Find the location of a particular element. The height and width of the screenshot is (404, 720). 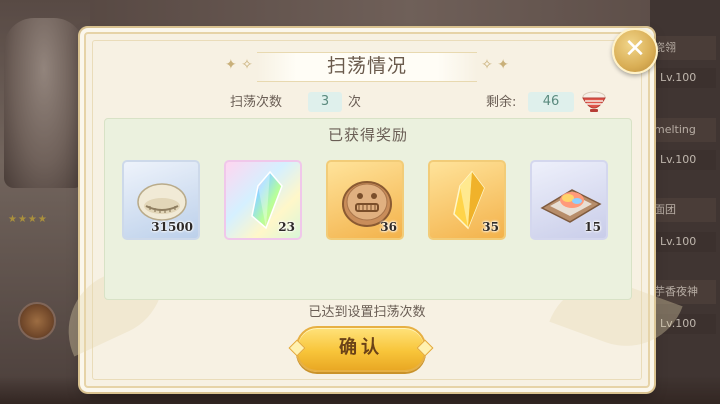

reward-quantity: 23 is located at coordinates (286, 227).